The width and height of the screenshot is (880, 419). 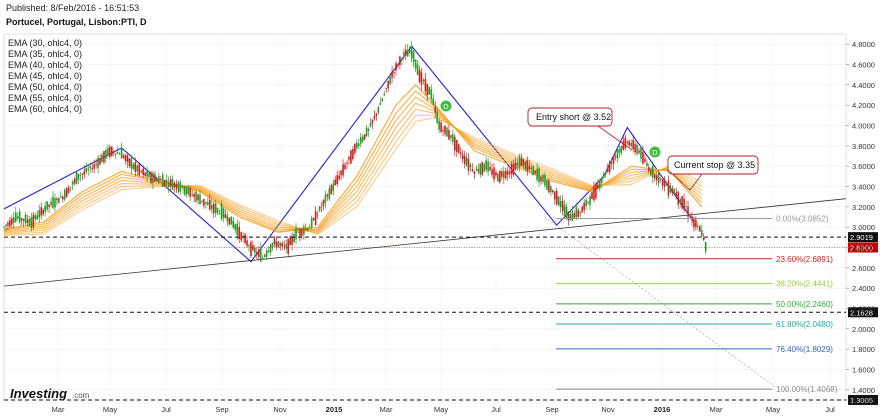 I want to click on legend-entry: EMA (40, ohlc4, 0), so click(x=45, y=65).